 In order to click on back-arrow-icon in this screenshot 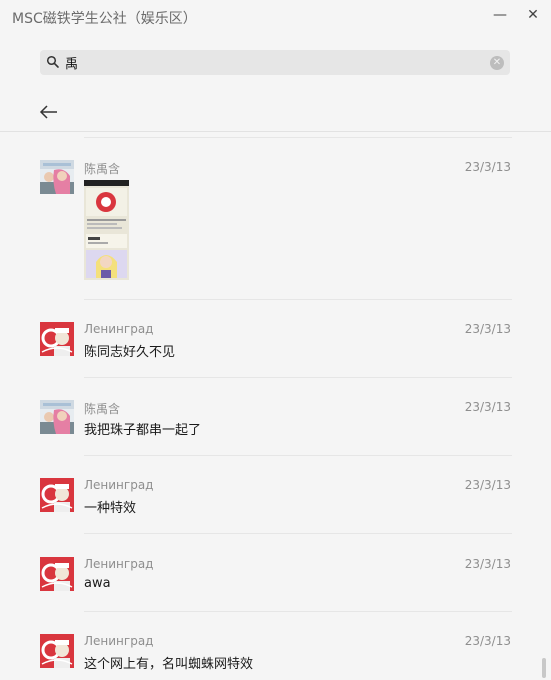, I will do `click(49, 112)`.